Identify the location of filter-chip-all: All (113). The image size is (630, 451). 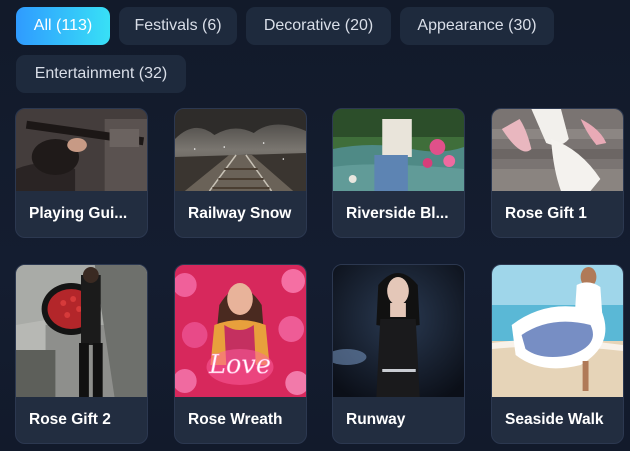
(63, 26).